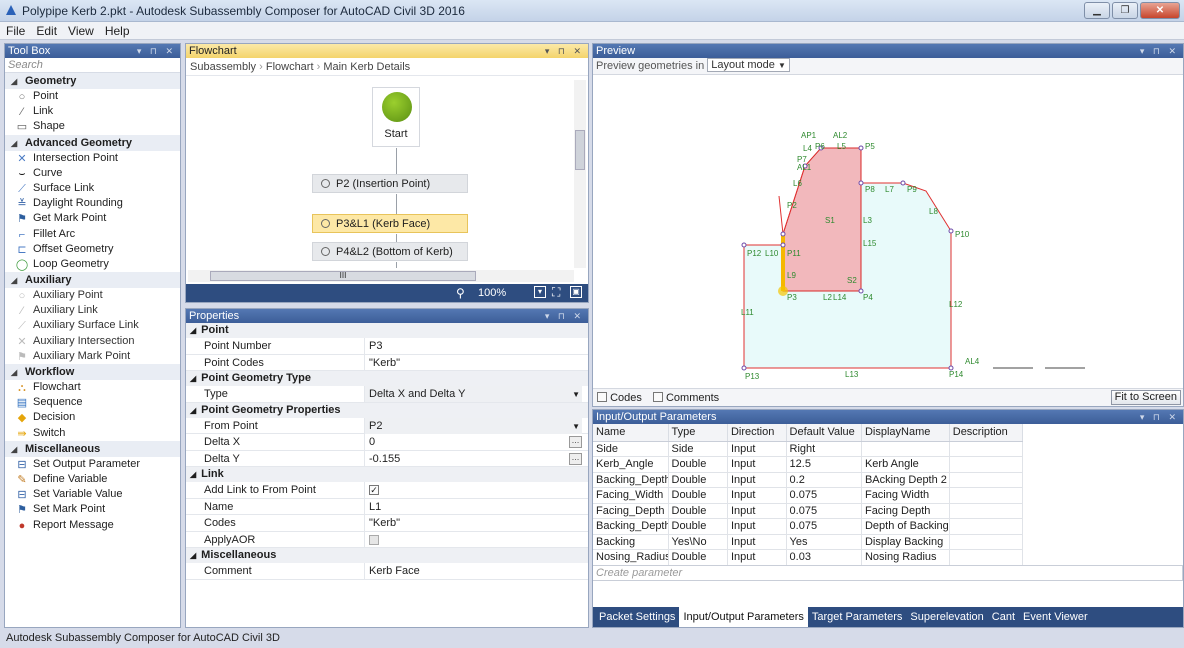 Image resolution: width=1184 pixels, height=648 pixels. I want to click on menu-edit: Edit, so click(46, 30).